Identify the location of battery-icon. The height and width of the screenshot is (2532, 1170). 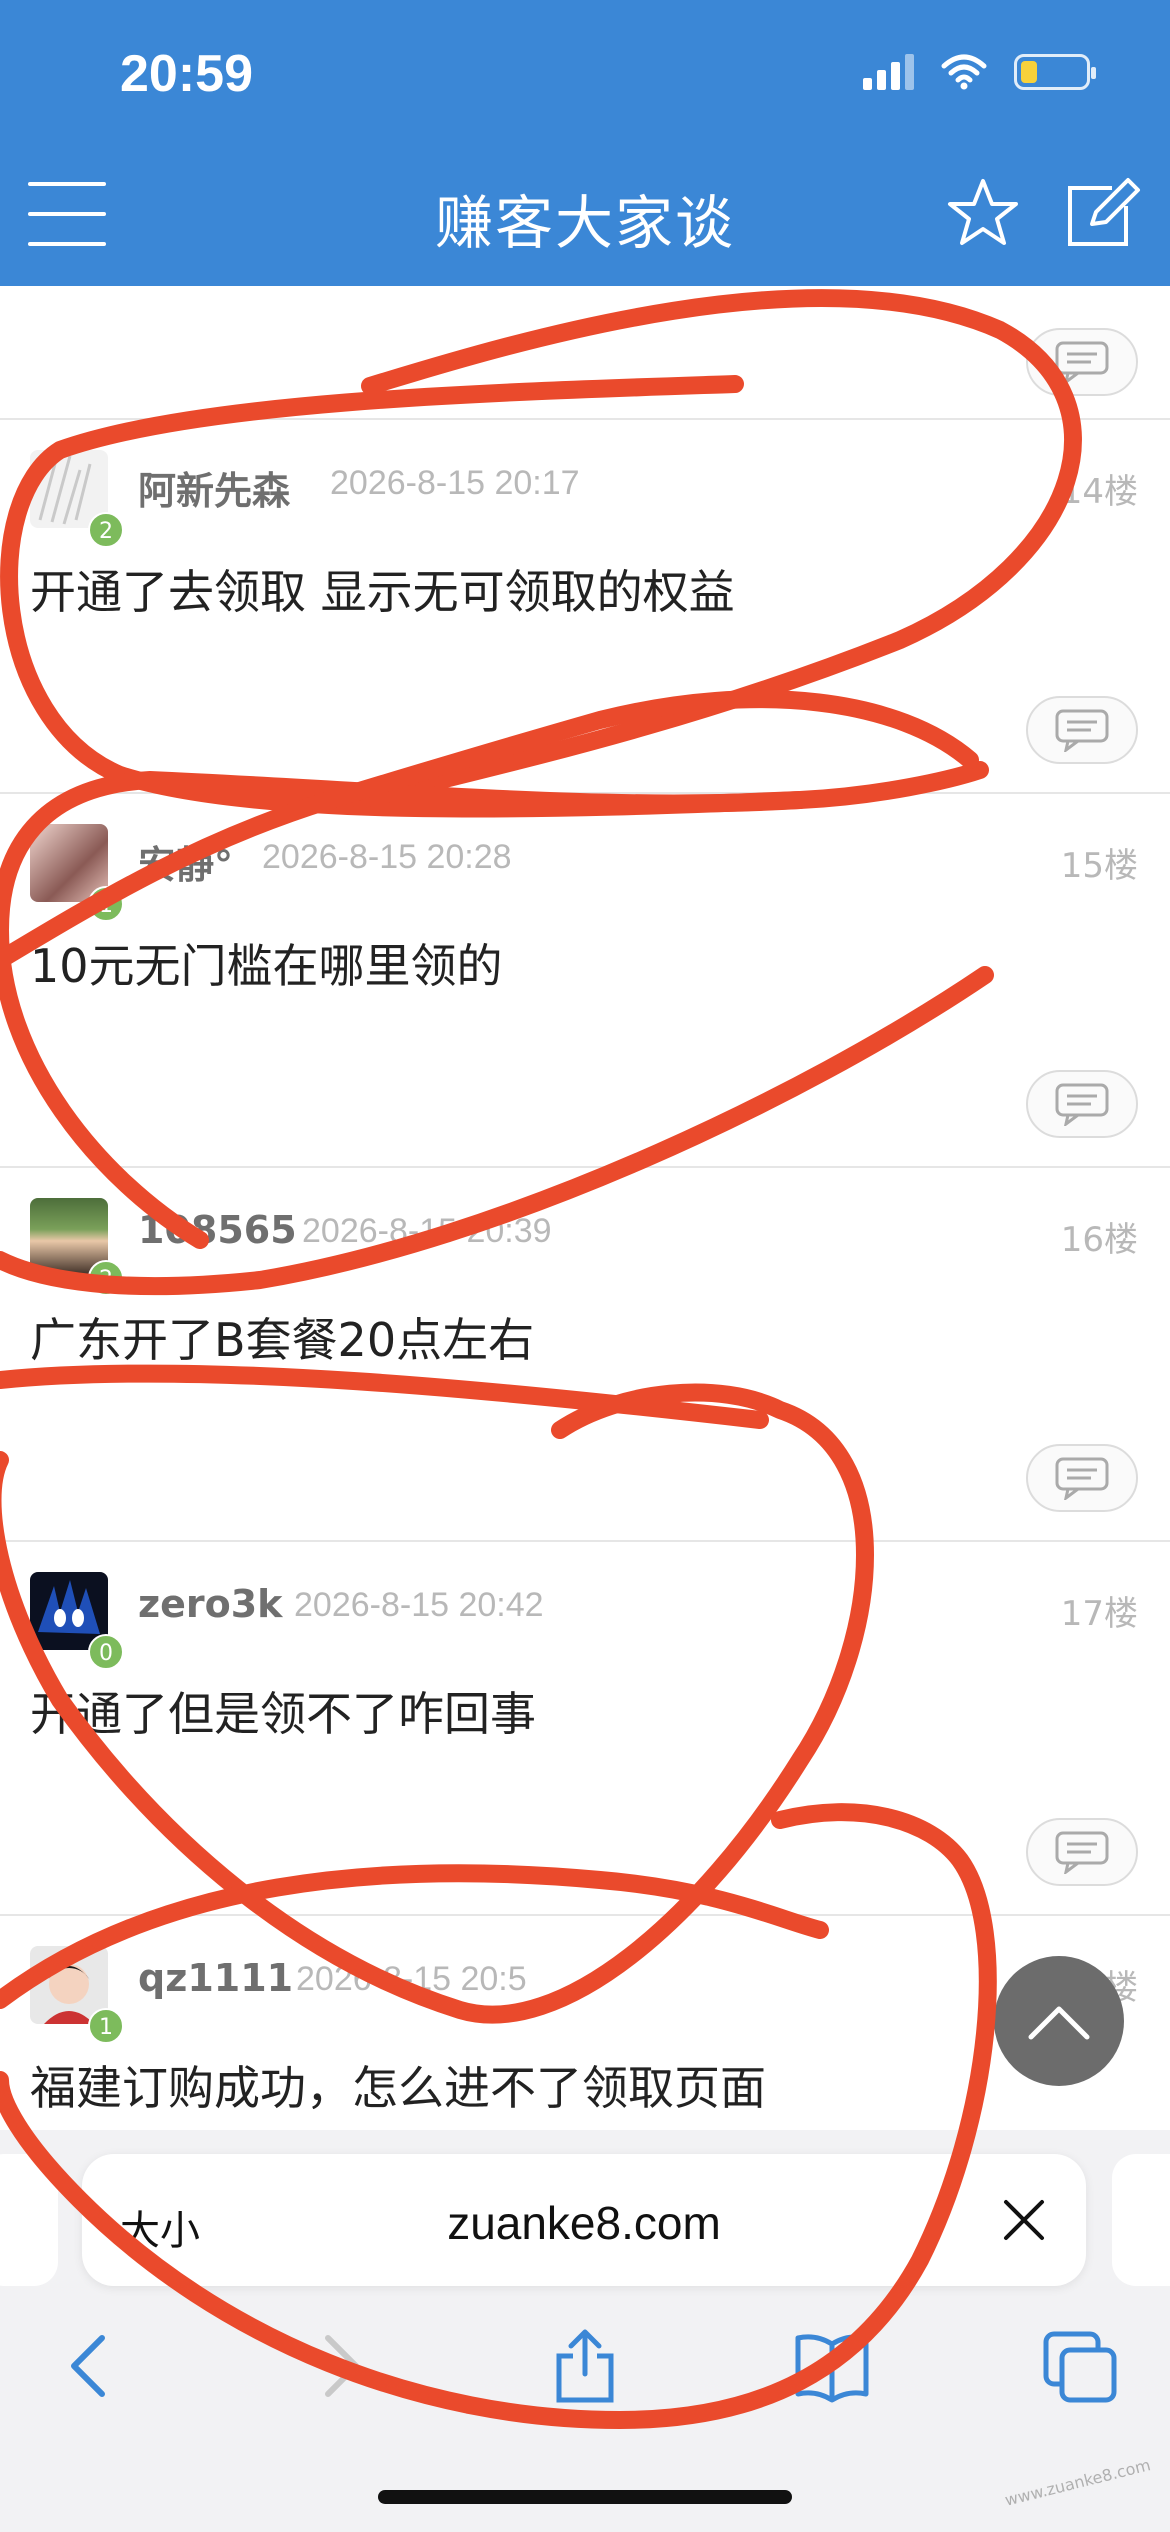
(1055, 72).